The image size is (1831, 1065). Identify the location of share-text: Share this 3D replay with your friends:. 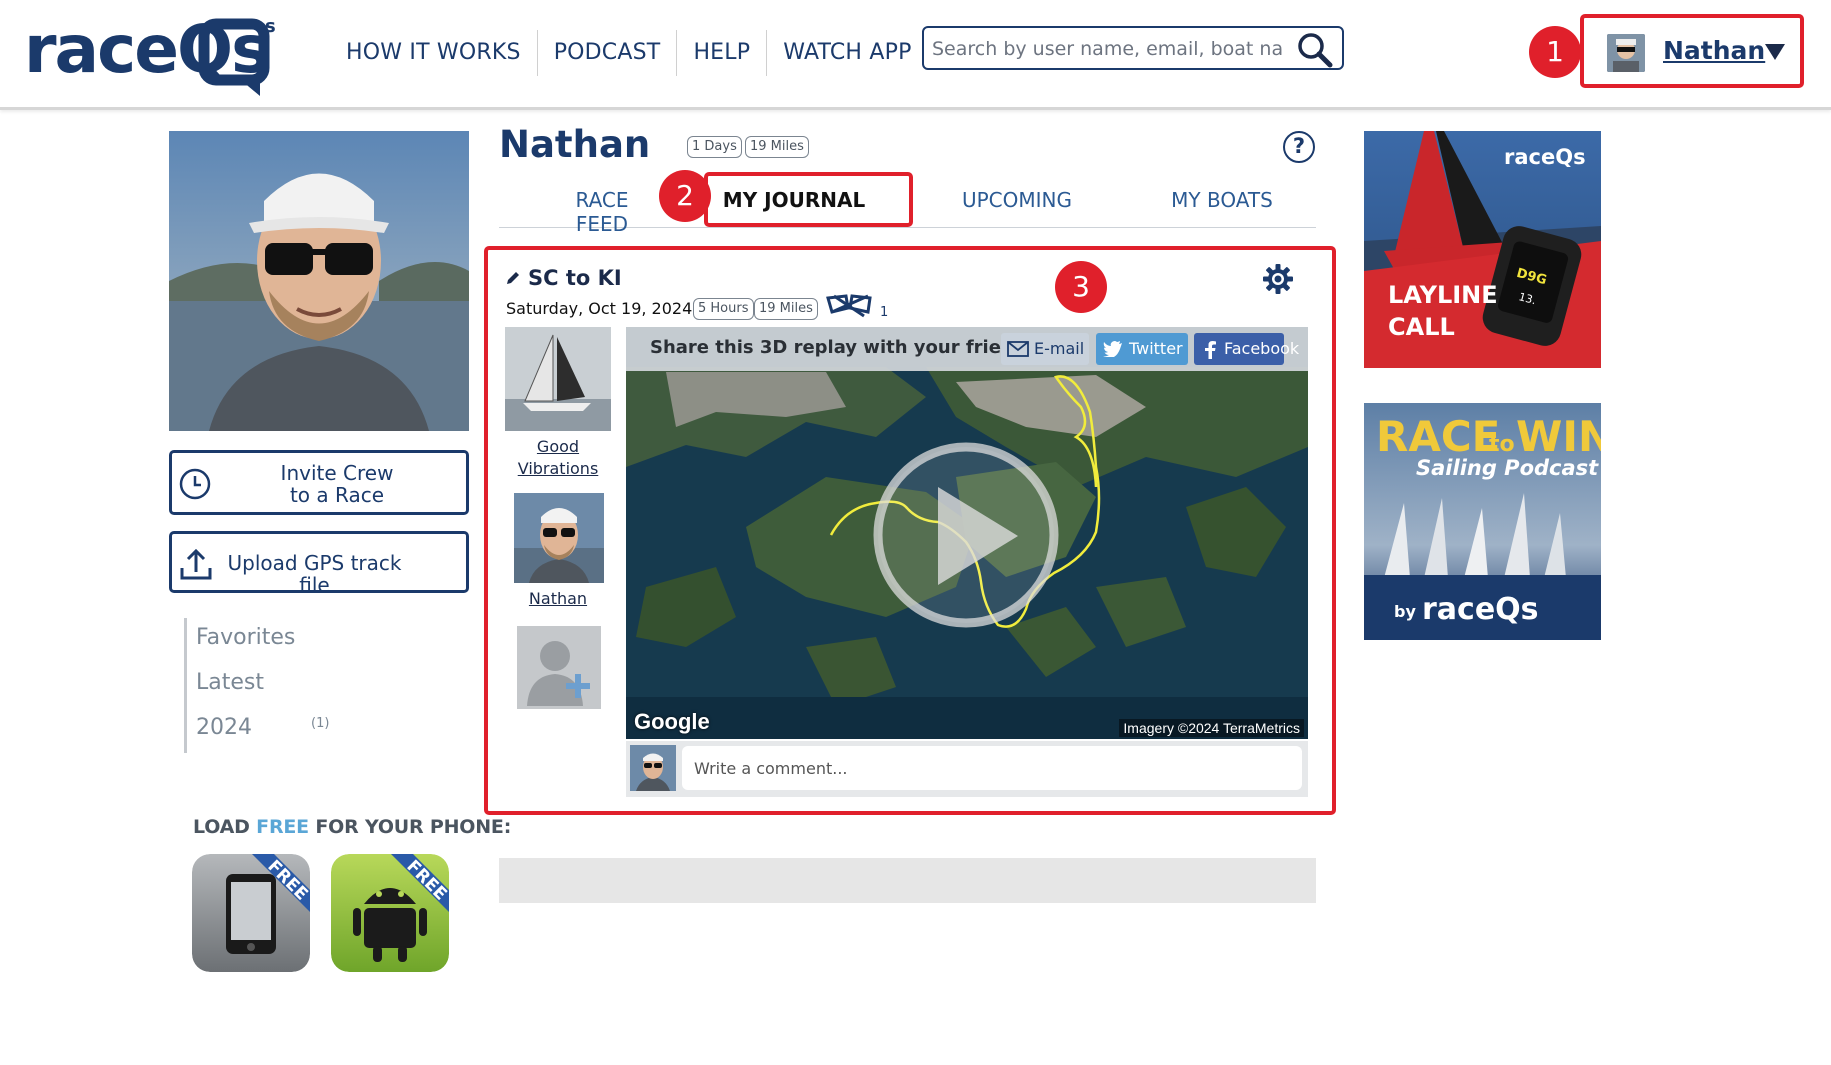
(847, 347).